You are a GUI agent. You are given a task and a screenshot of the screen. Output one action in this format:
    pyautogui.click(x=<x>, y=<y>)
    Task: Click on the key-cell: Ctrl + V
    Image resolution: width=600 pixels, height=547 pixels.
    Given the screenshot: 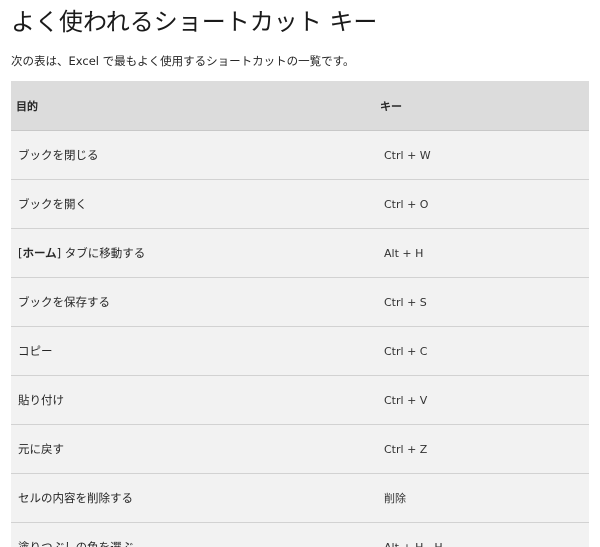 What is the action you would take?
    pyautogui.click(x=481, y=400)
    